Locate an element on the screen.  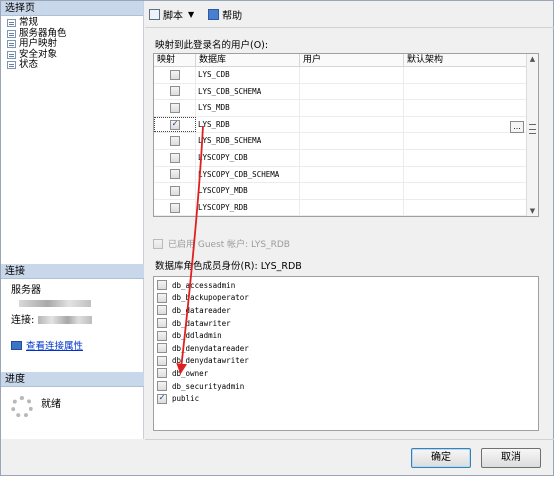
scroll-up-icon: ▲ is located at coordinates (532, 59).